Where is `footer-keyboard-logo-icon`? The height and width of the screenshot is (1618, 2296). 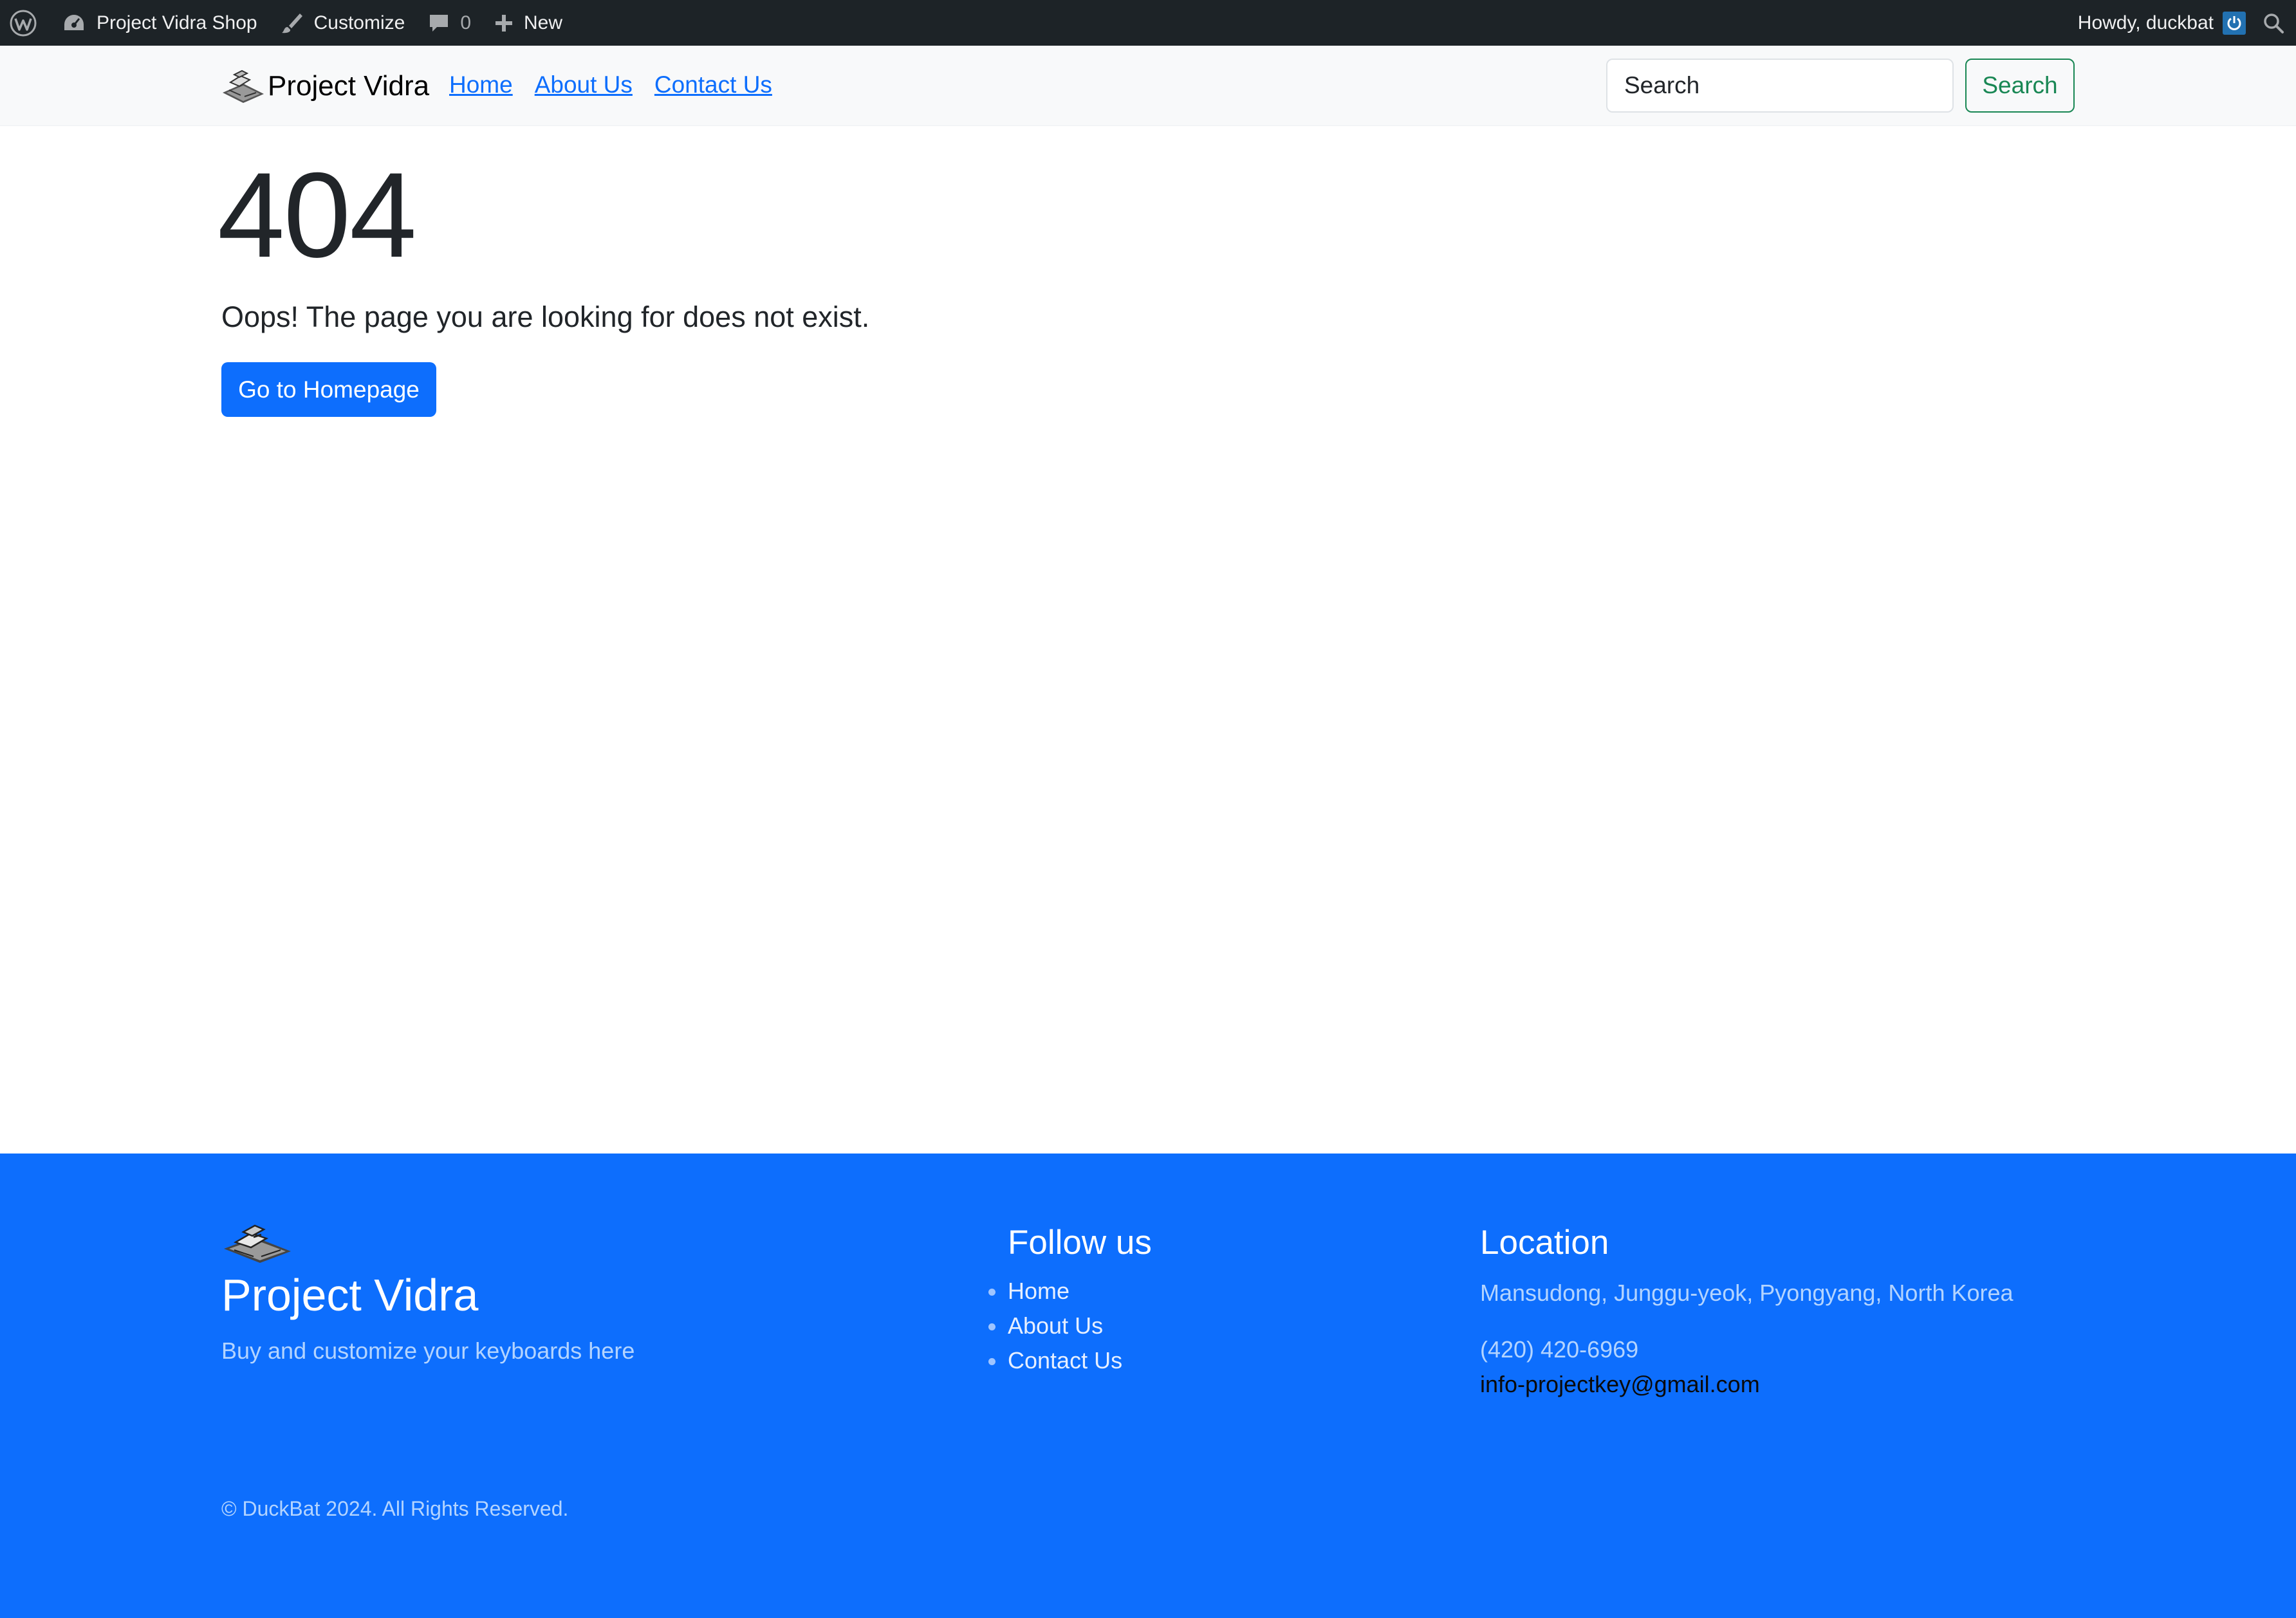 footer-keyboard-logo-icon is located at coordinates (257, 1245).